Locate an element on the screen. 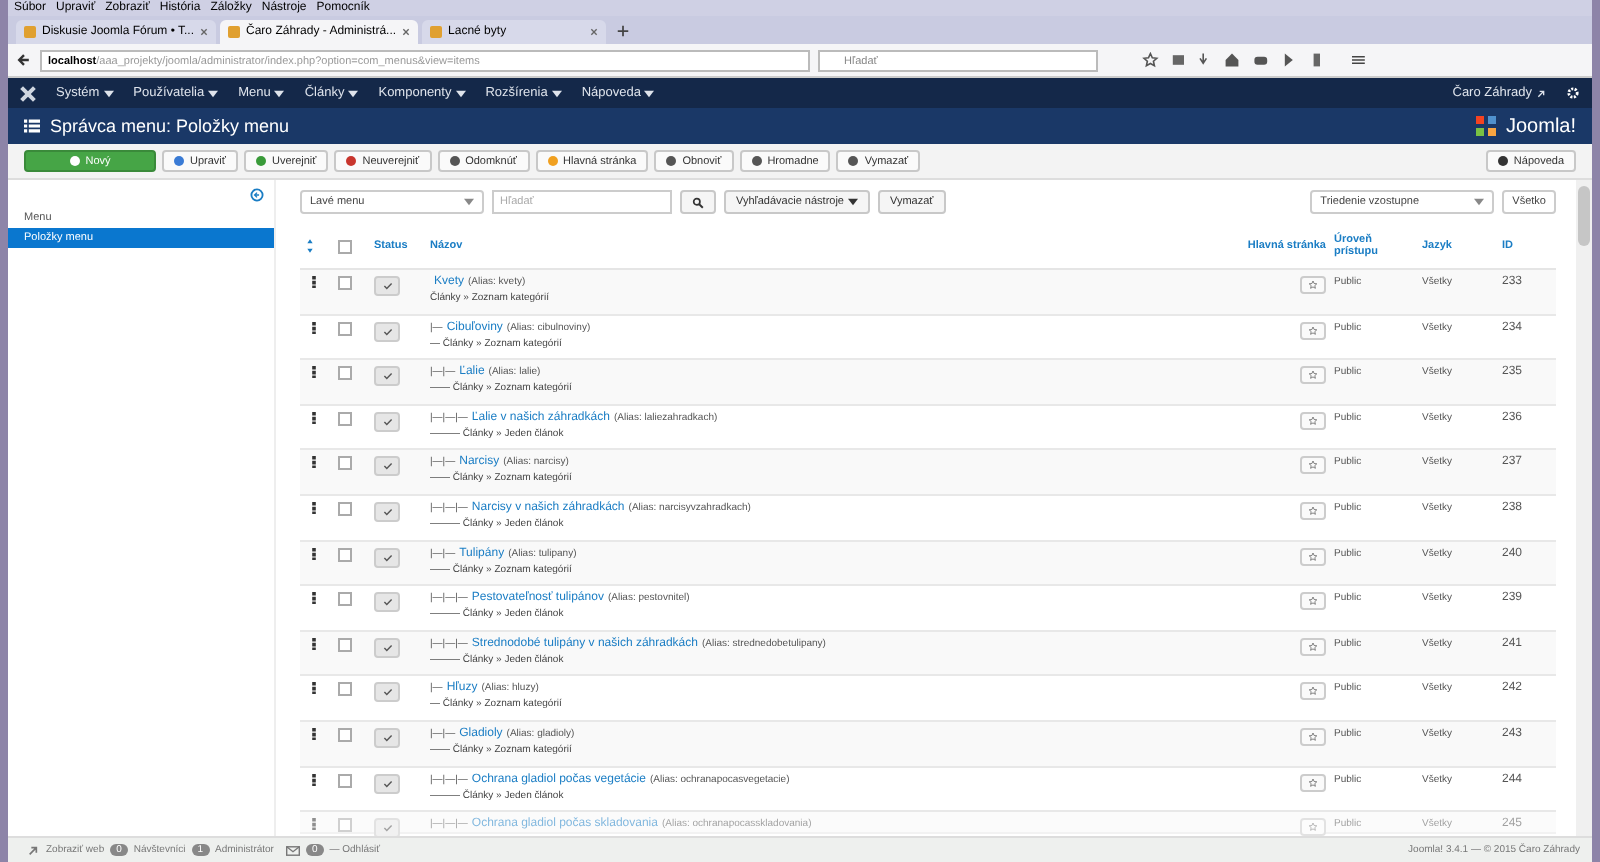  search-button is located at coordinates (698, 202).